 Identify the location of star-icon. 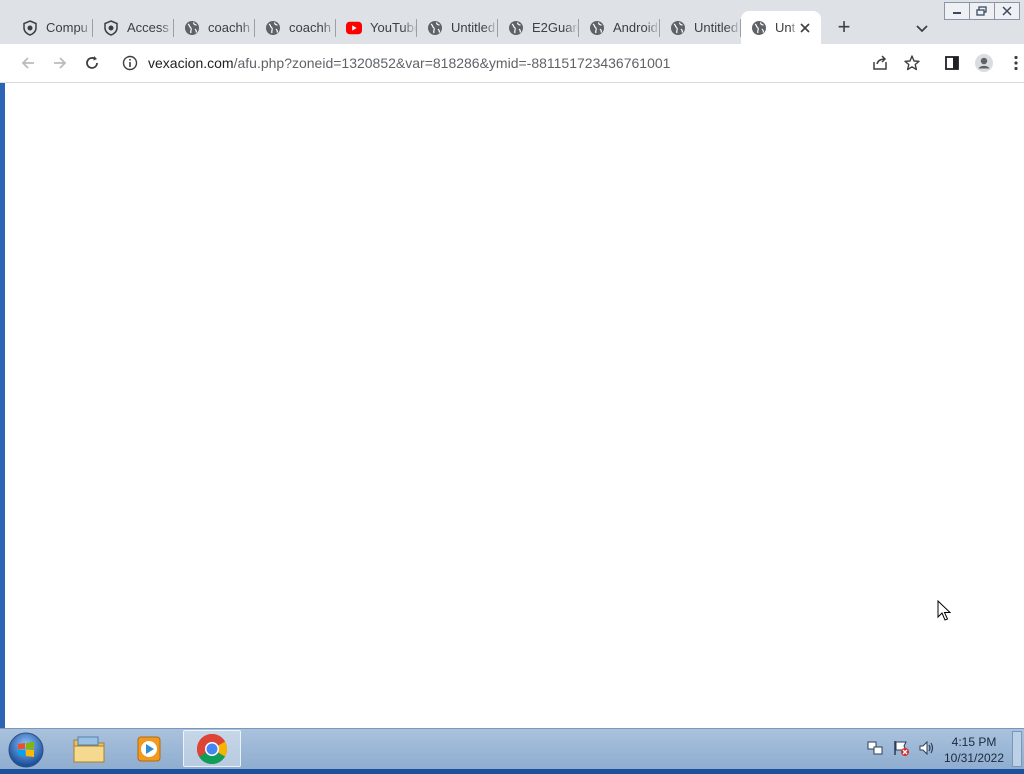
(912, 63).